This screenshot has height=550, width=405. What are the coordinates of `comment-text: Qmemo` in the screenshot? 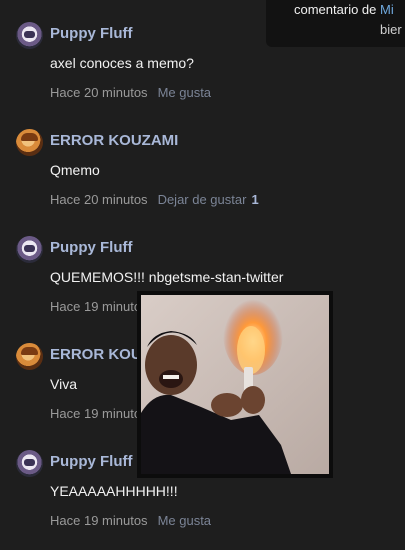 It's located at (75, 170).